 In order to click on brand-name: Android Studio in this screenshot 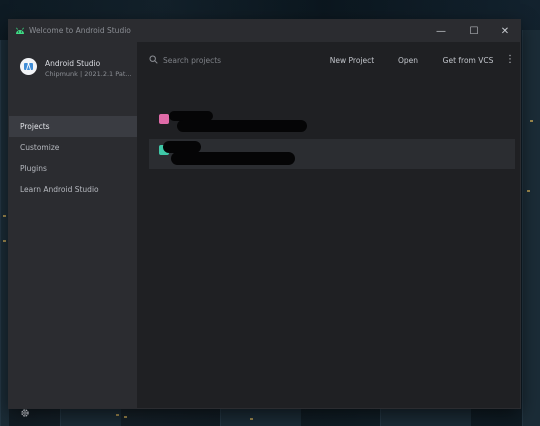, I will do `click(73, 63)`.